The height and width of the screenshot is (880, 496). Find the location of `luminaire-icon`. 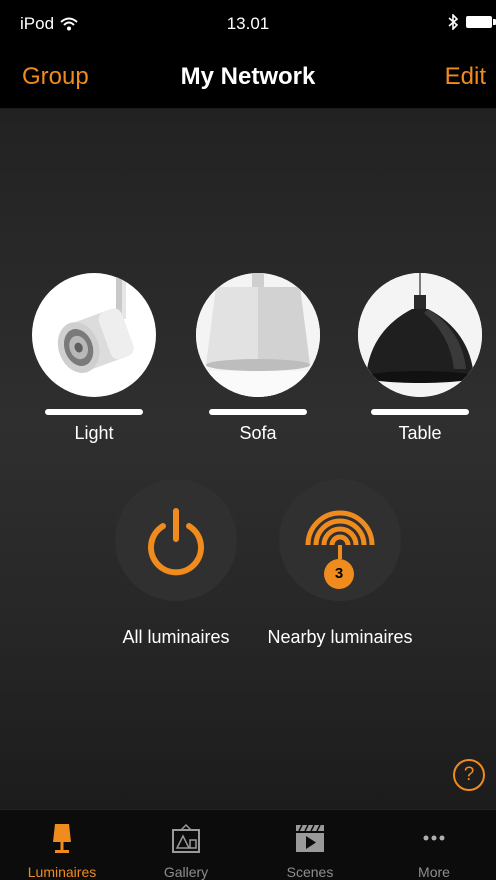

luminaire-icon is located at coordinates (62, 838).